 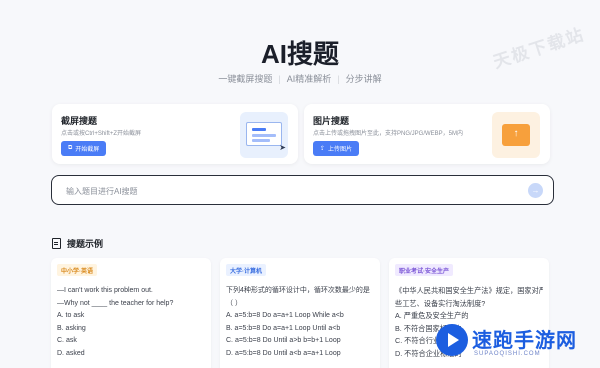 What do you see at coordinates (524, 341) in the screenshot?
I see `watermark-name: 速跑手游网` at bounding box center [524, 341].